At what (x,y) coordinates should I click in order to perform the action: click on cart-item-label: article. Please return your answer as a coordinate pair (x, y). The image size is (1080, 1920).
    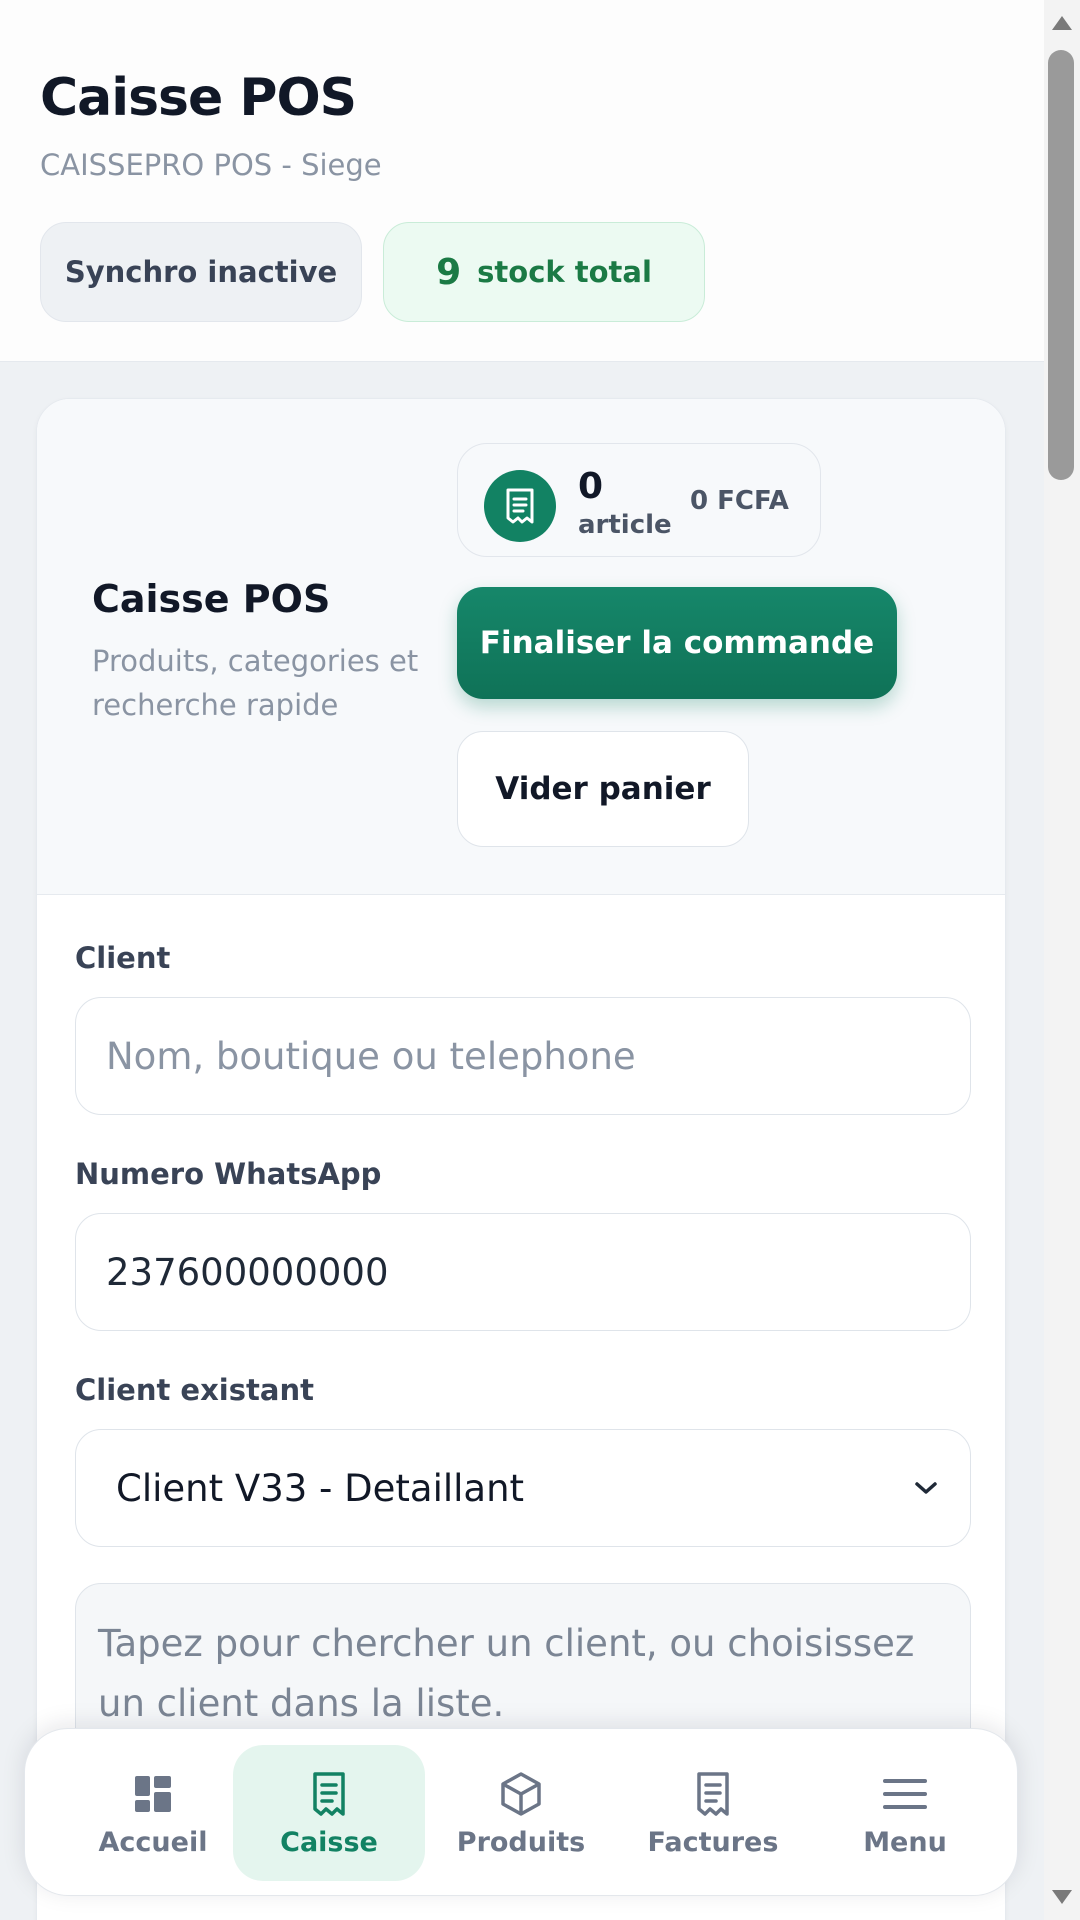
    Looking at the image, I should click on (625, 525).